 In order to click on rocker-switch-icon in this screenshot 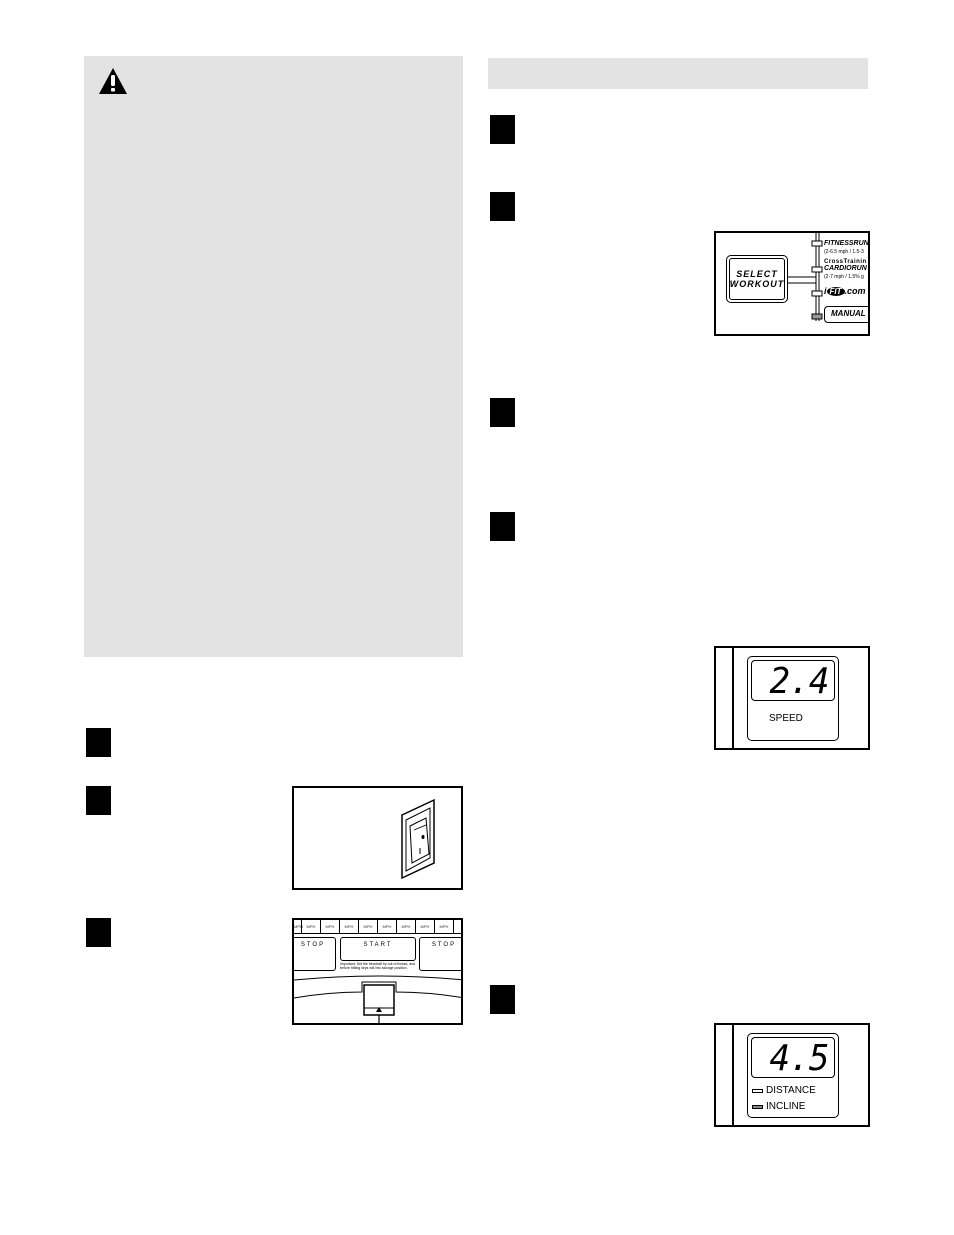, I will do `click(418, 839)`.